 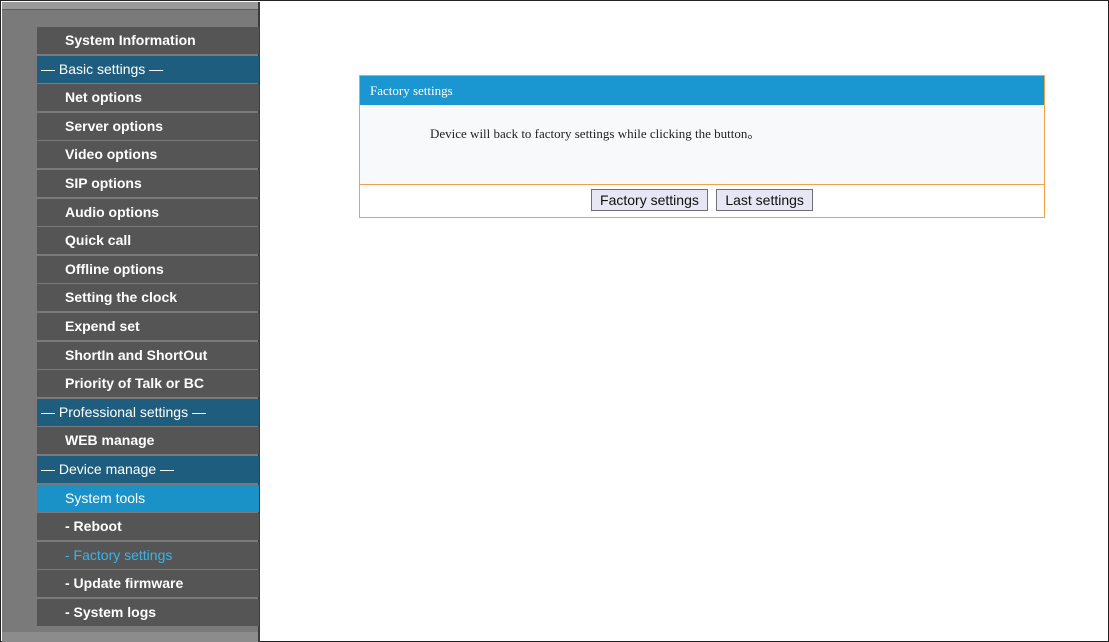 What do you see at coordinates (130, 6) in the screenshot?
I see `sidebar-top-strip` at bounding box center [130, 6].